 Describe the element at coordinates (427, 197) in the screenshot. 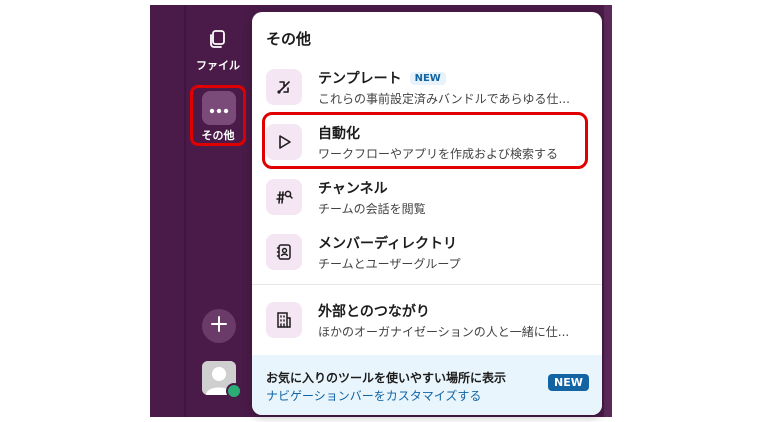

I see `menu-item-channels: チャンネル チームの会話を閲覧` at that location.